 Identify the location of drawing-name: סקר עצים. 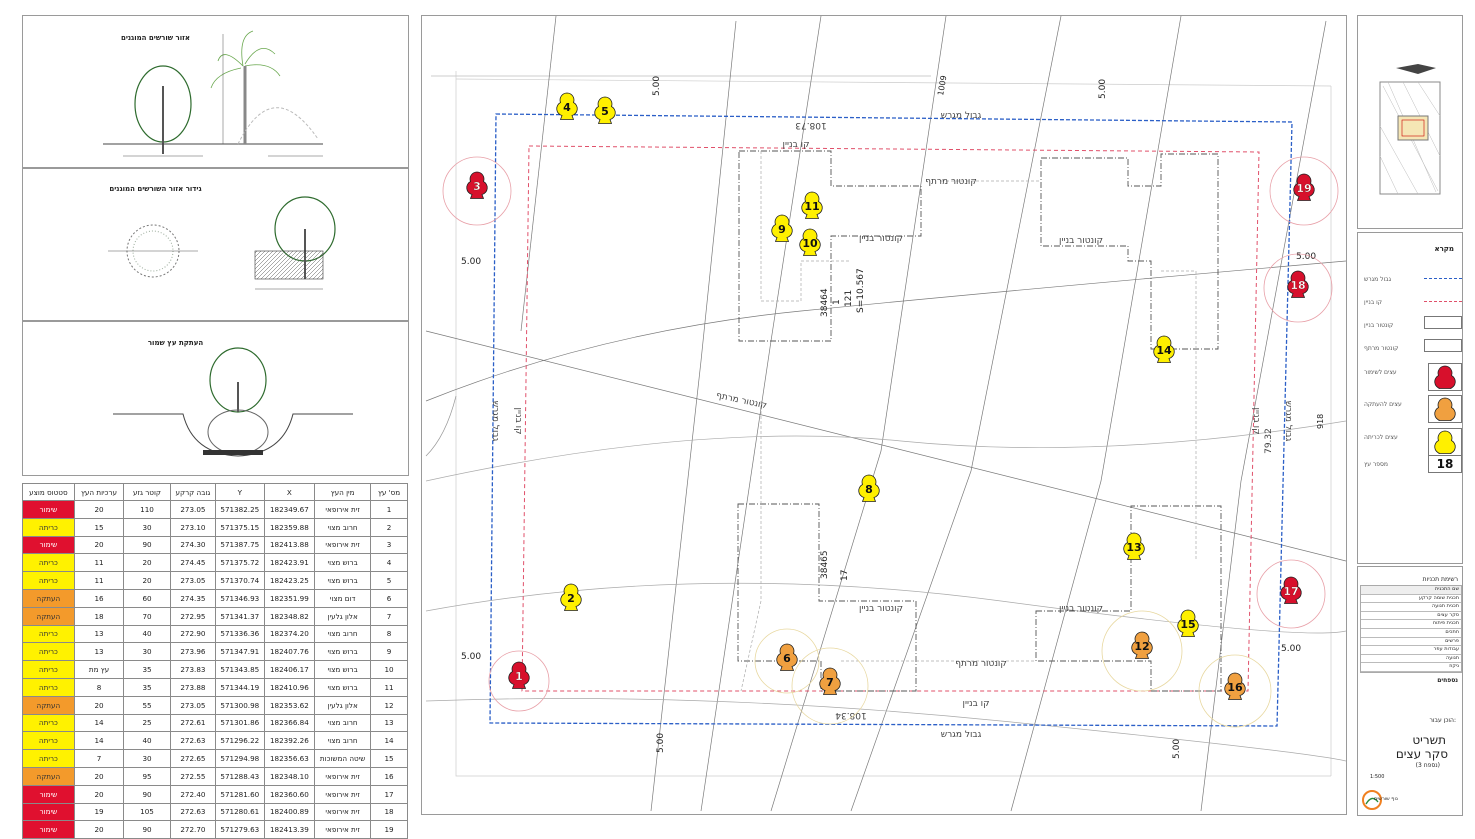
(1421, 754).